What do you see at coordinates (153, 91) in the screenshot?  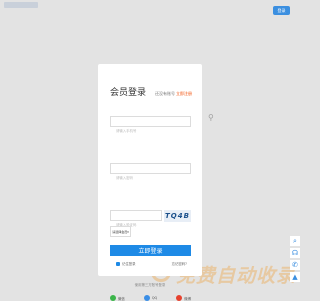 I see `panel-header: 会员登录 还没有账号 立即注册` at bounding box center [153, 91].